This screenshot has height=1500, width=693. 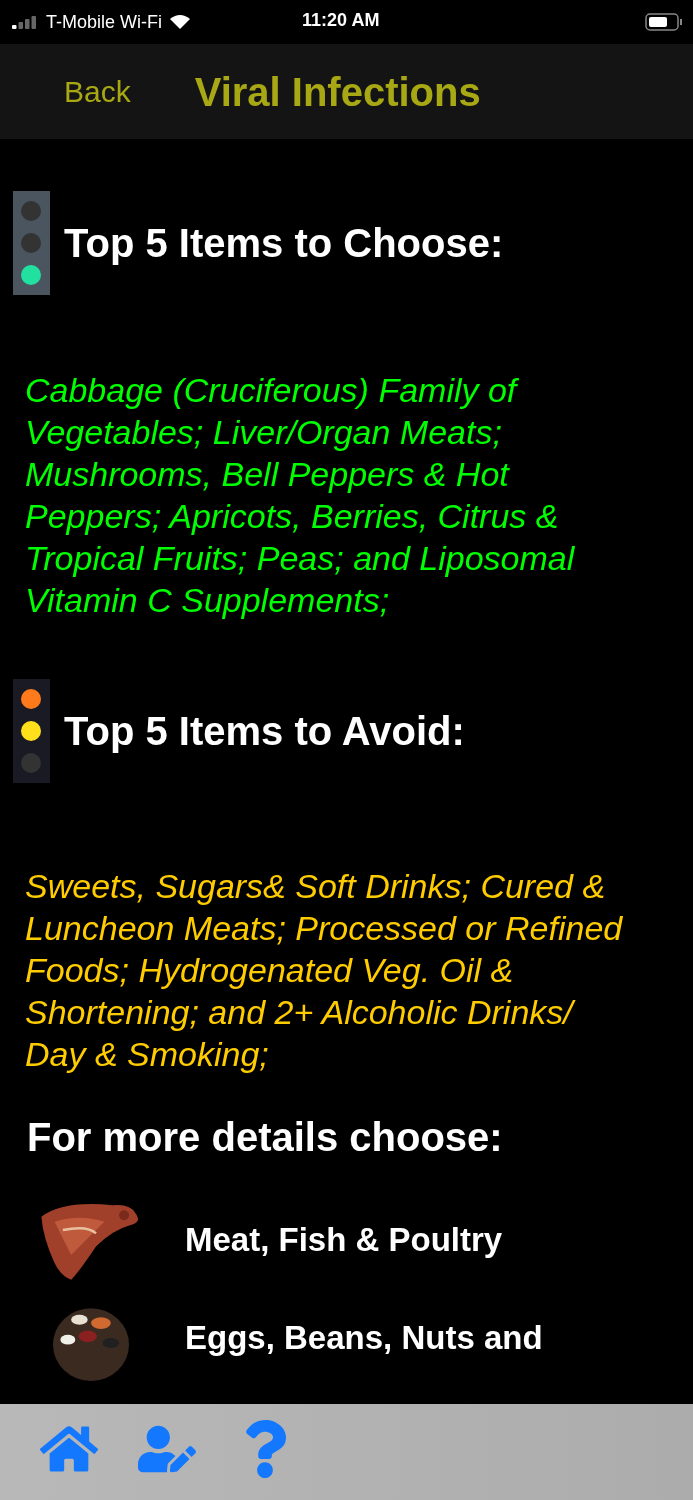 What do you see at coordinates (264, 731) in the screenshot?
I see `section-heading: Top 5 Items to Avoid:` at bounding box center [264, 731].